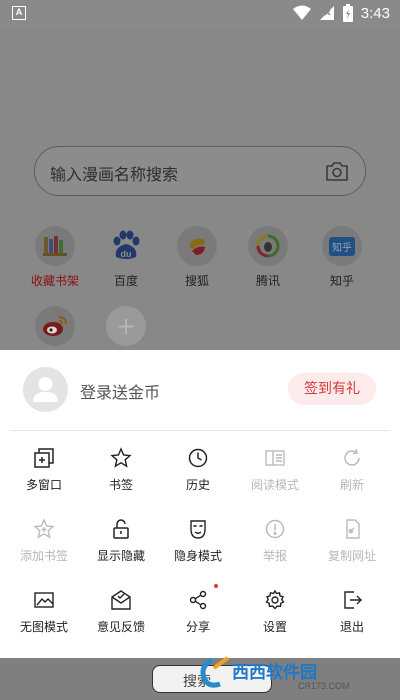 The image size is (400, 700). I want to click on share-icon, so click(198, 600).